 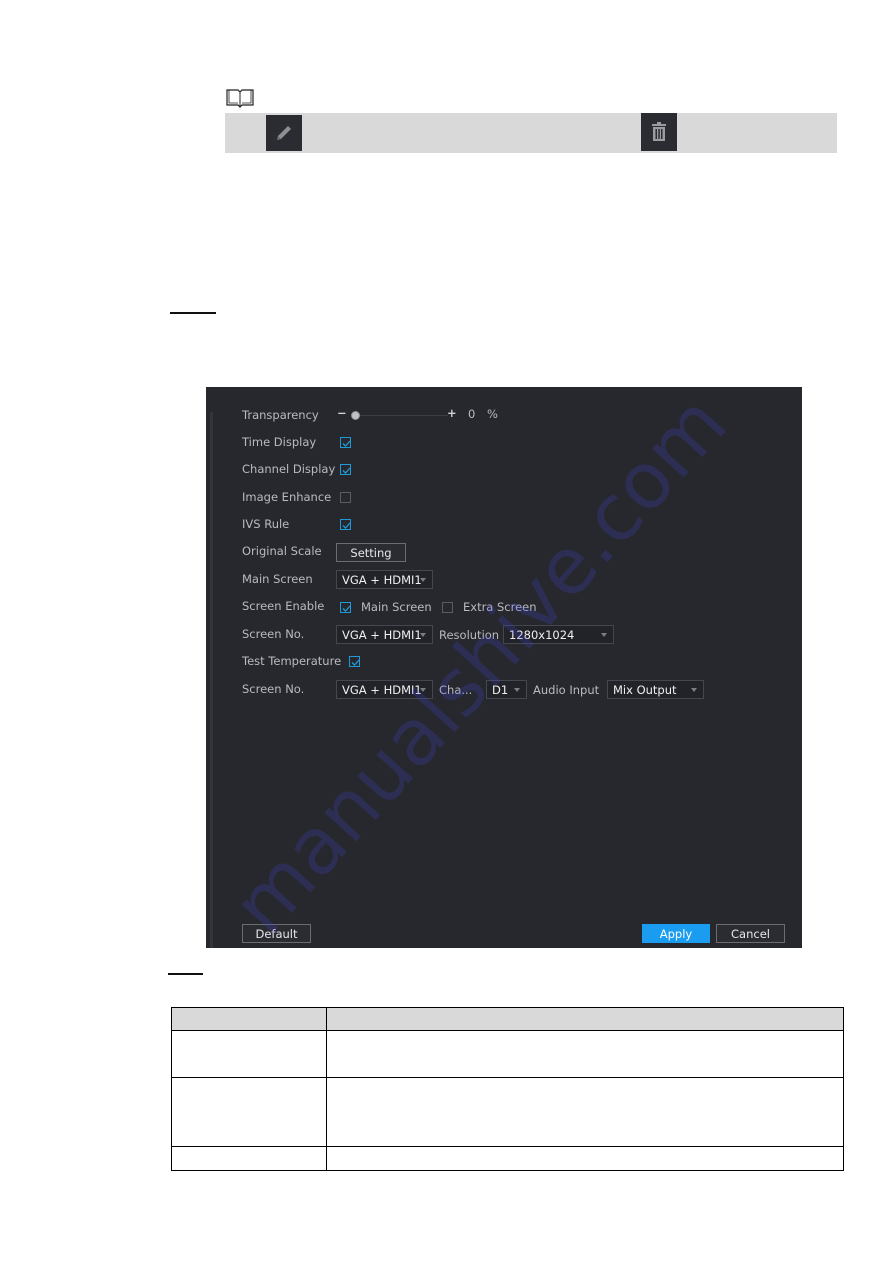 I want to click on image-enhance-row: Image Enhance, so click(x=286, y=497).